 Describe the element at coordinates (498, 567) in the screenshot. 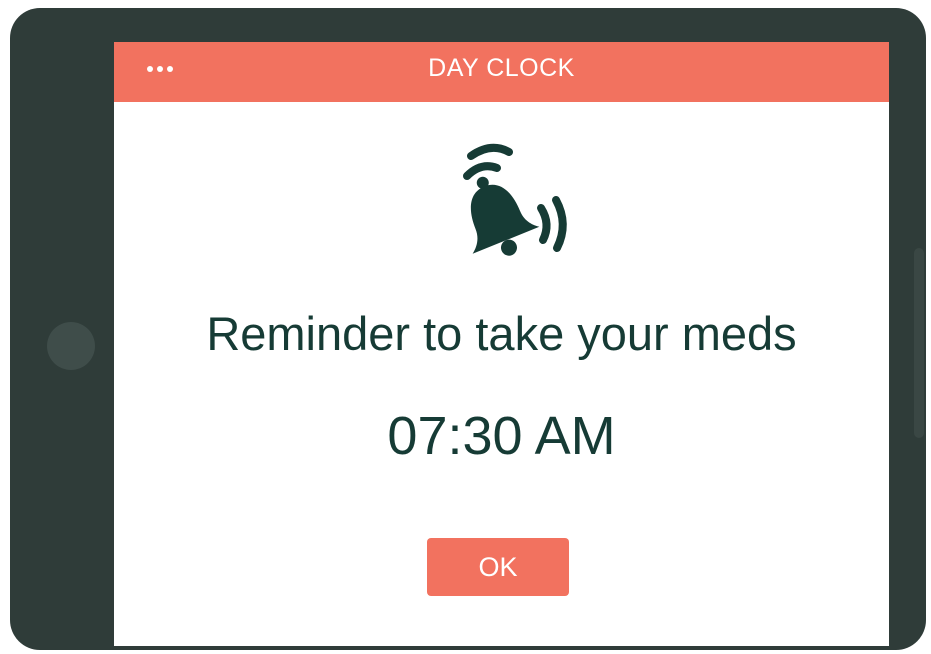

I see `ok-button: OK` at that location.